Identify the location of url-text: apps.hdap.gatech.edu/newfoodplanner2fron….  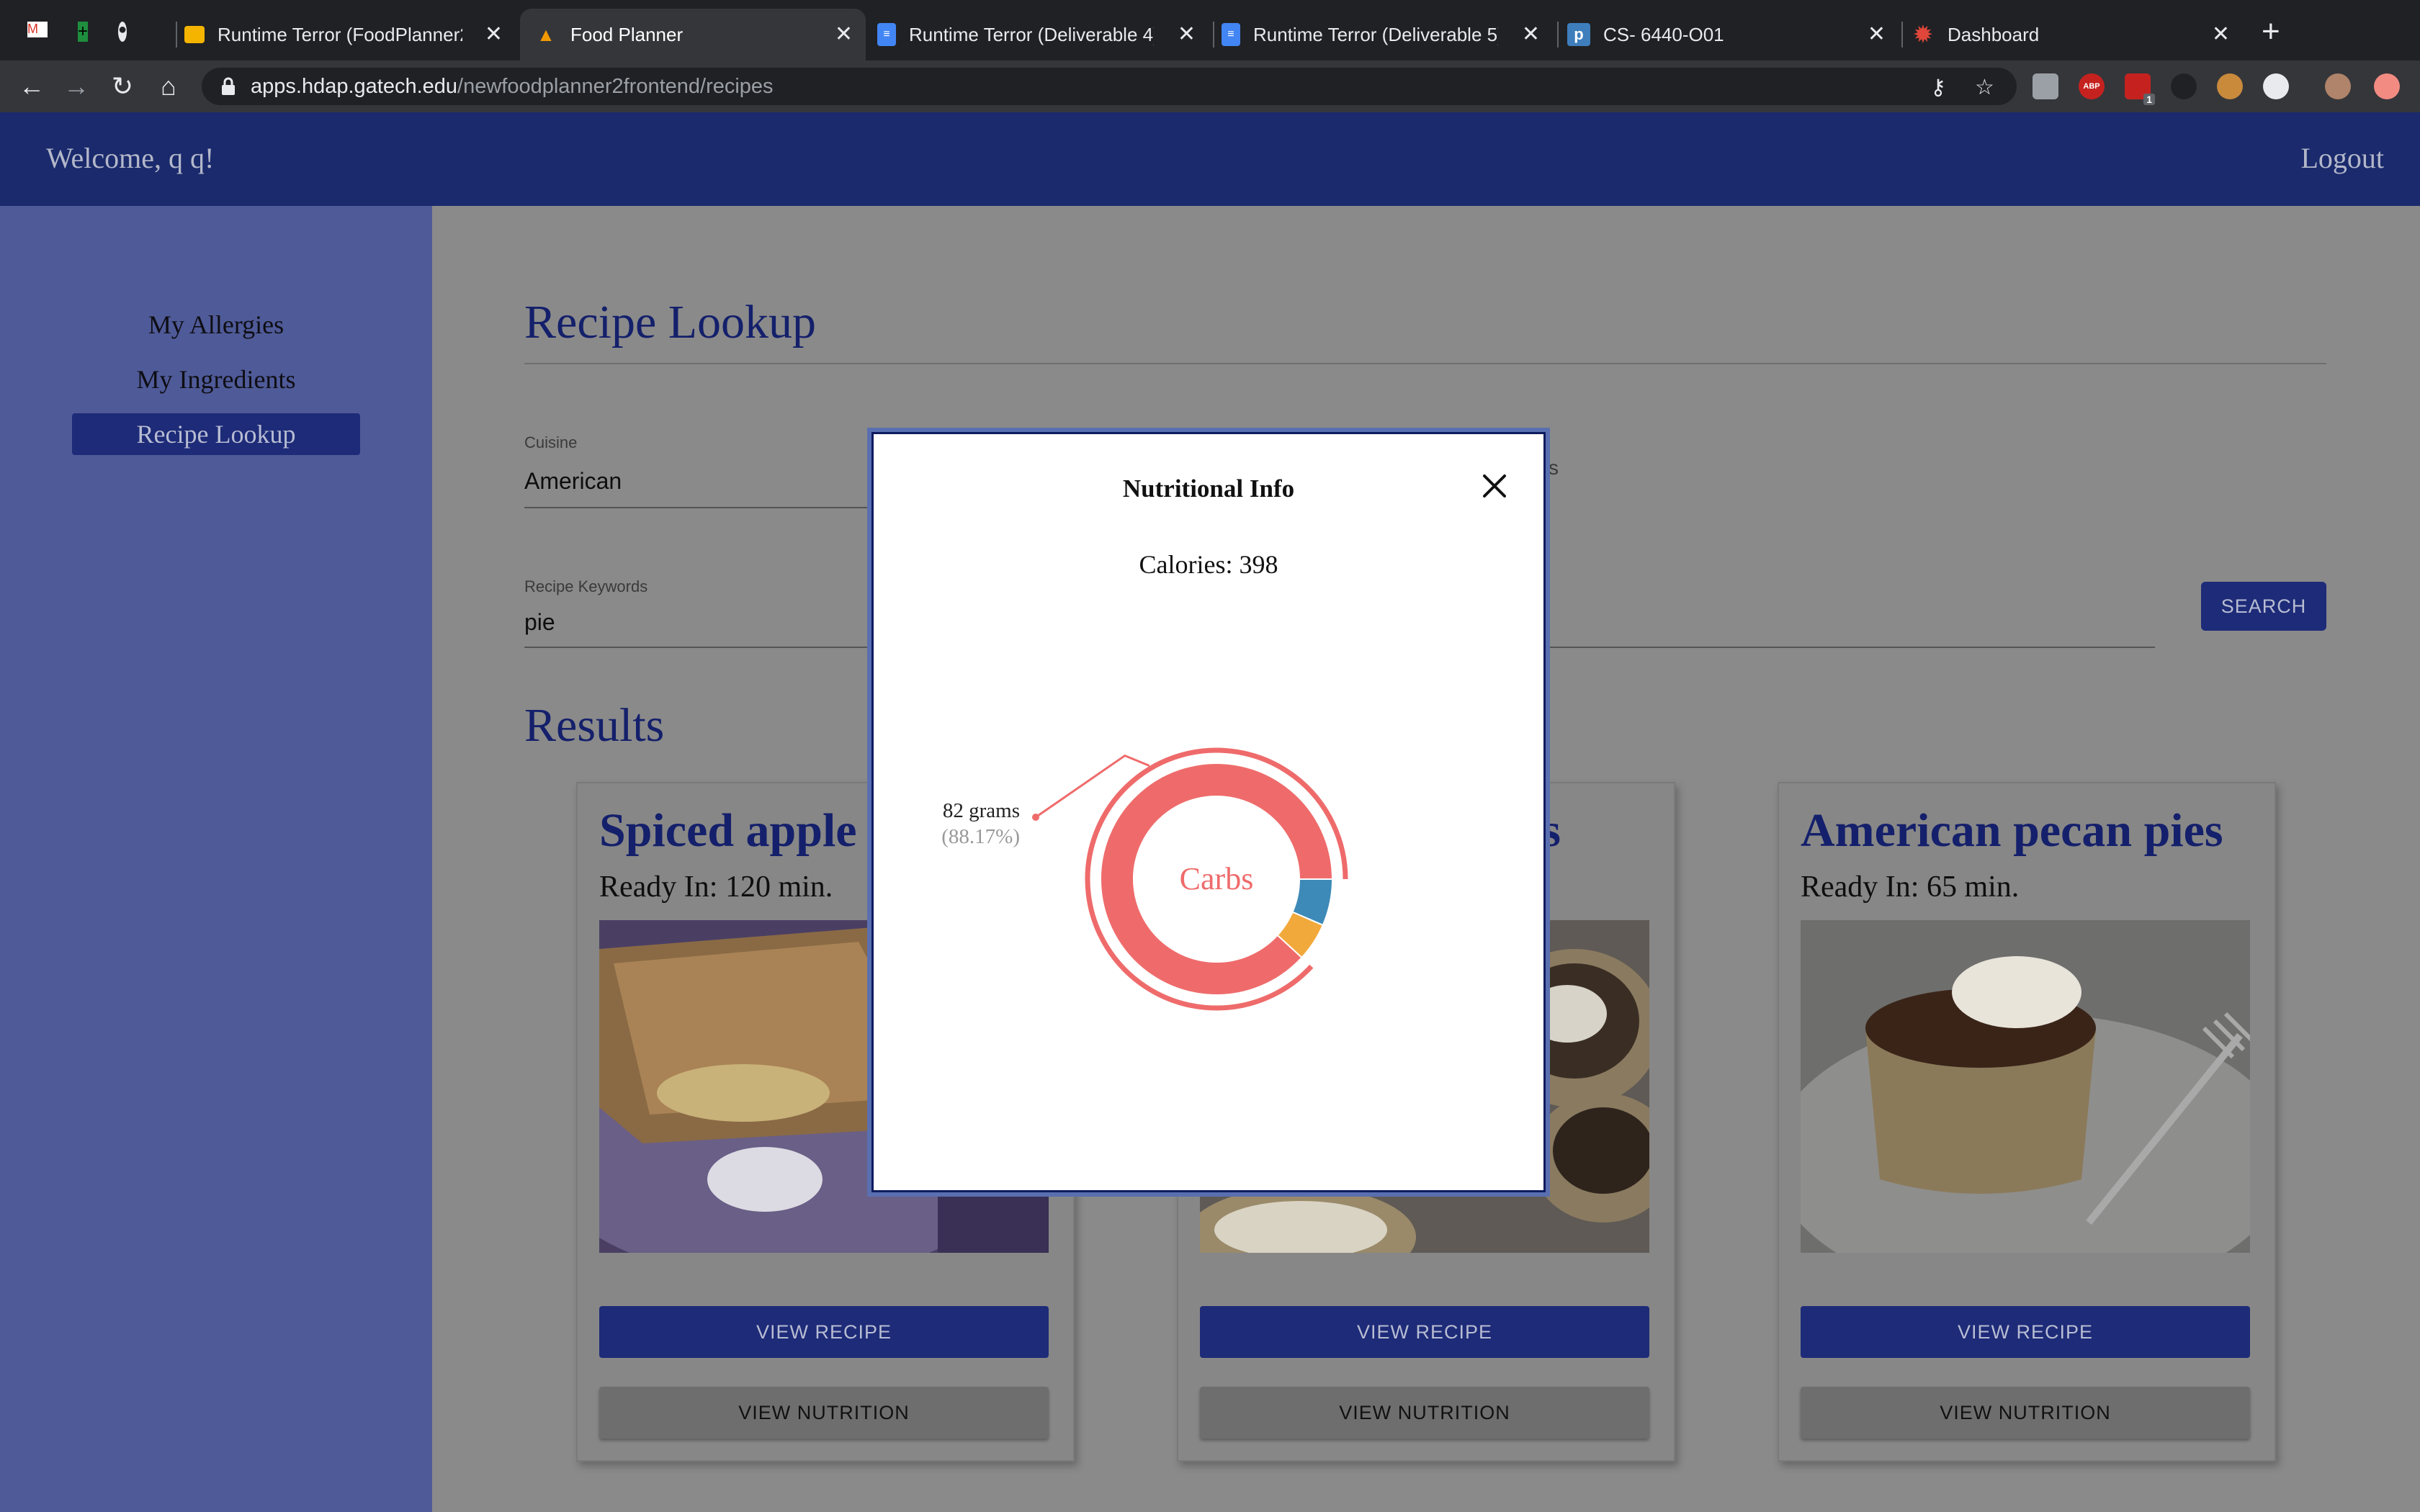
(512, 87).